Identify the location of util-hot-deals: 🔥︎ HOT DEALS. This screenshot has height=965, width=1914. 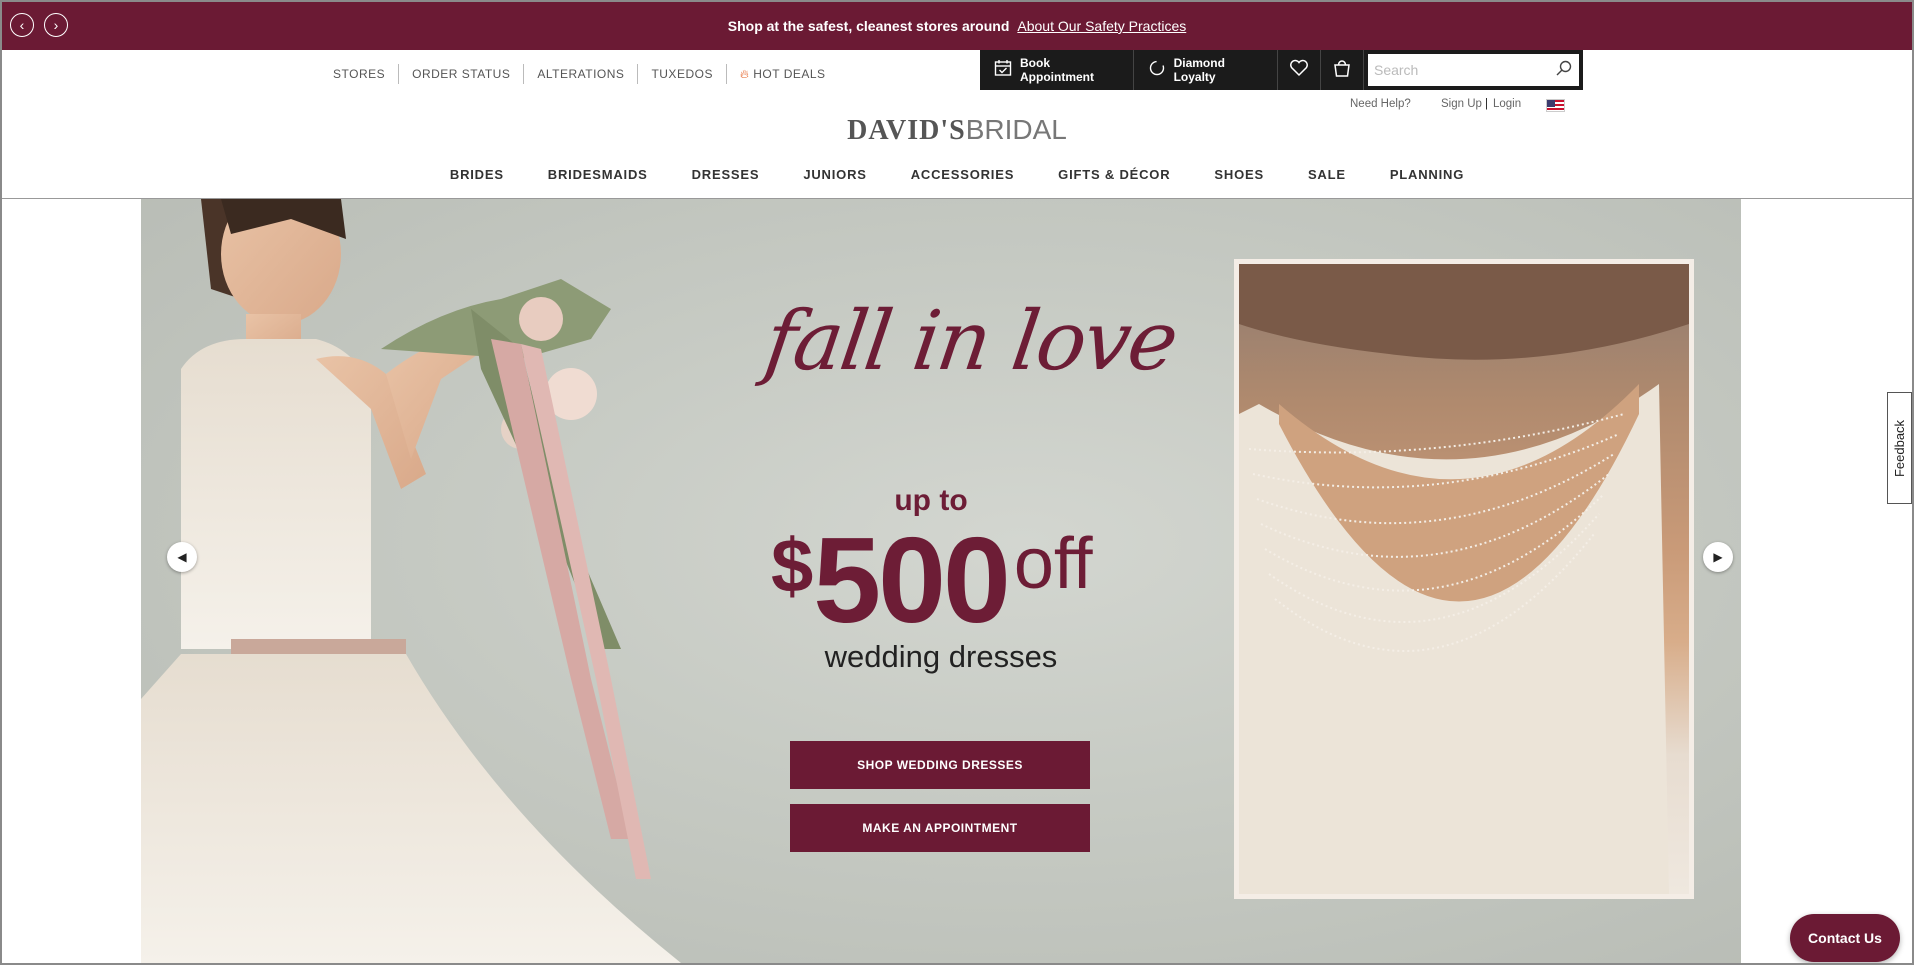
(783, 74).